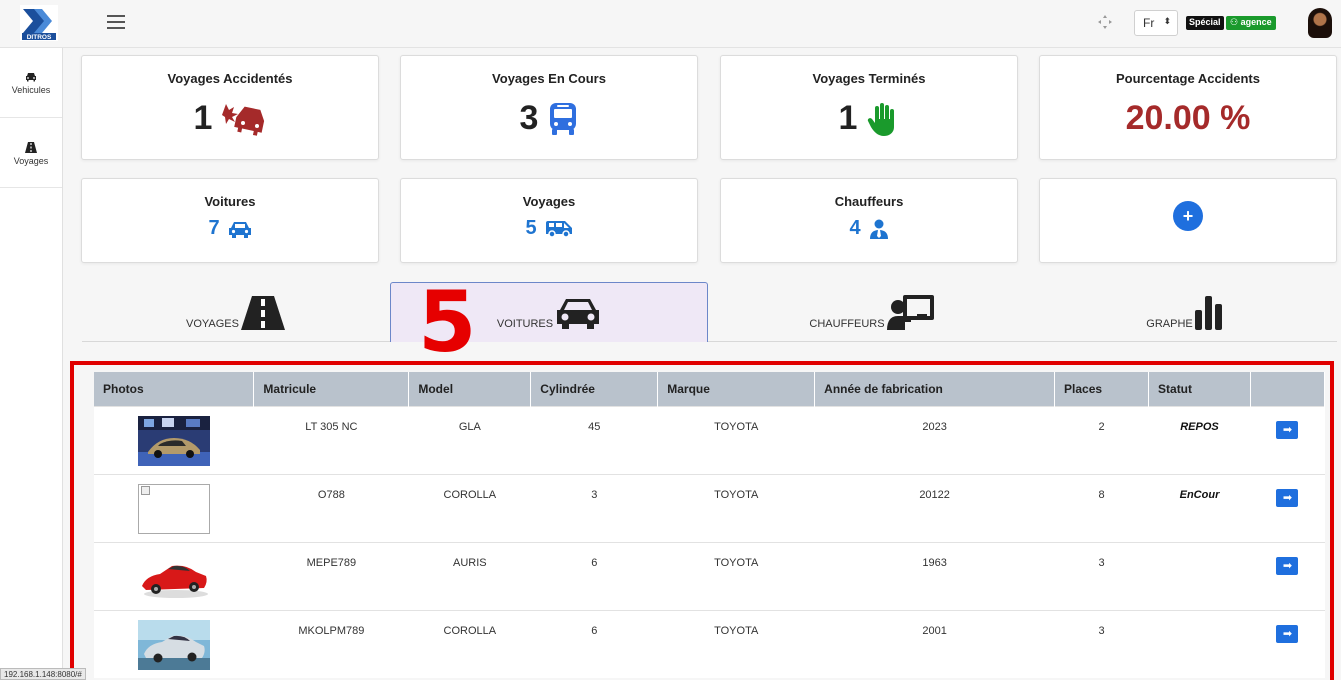 This screenshot has height=680, width=1341. I want to click on van-icon, so click(558, 229).